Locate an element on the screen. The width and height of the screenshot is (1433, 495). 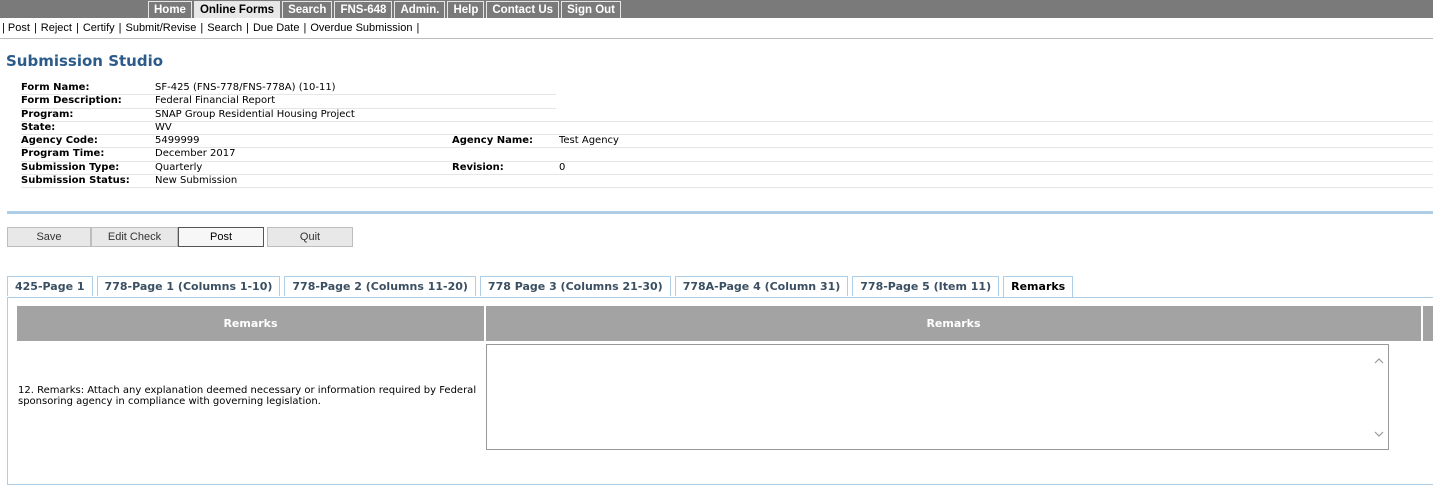
tab-778-page-2: 778-Page 2 (Columns 11-20) is located at coordinates (380, 286).